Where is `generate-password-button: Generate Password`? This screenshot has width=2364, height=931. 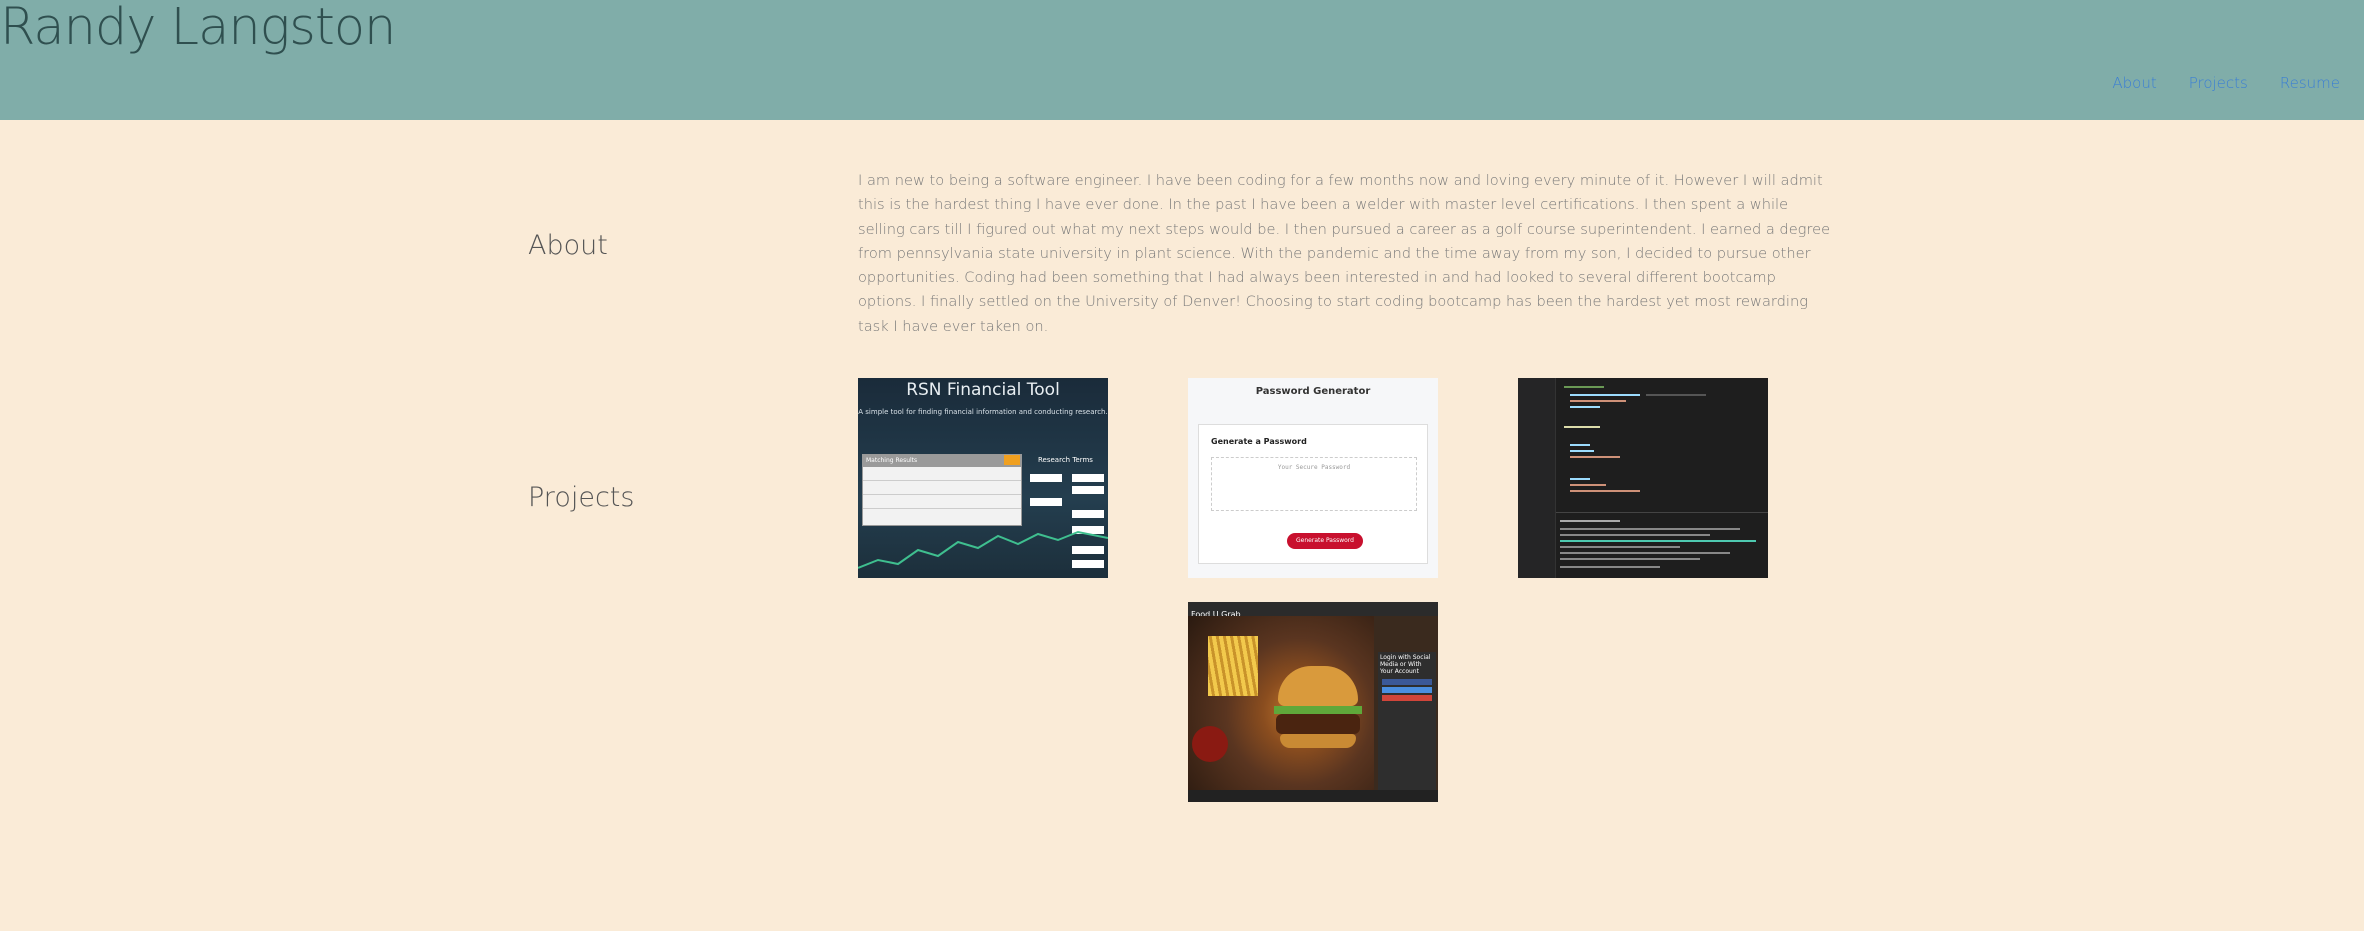 generate-password-button: Generate Password is located at coordinates (1325, 541).